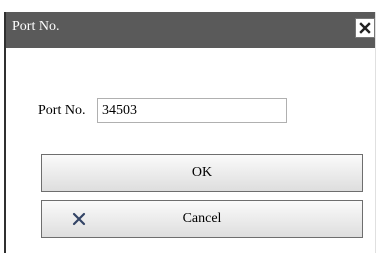 The image size is (376, 253). I want to click on port-input, so click(192, 110).